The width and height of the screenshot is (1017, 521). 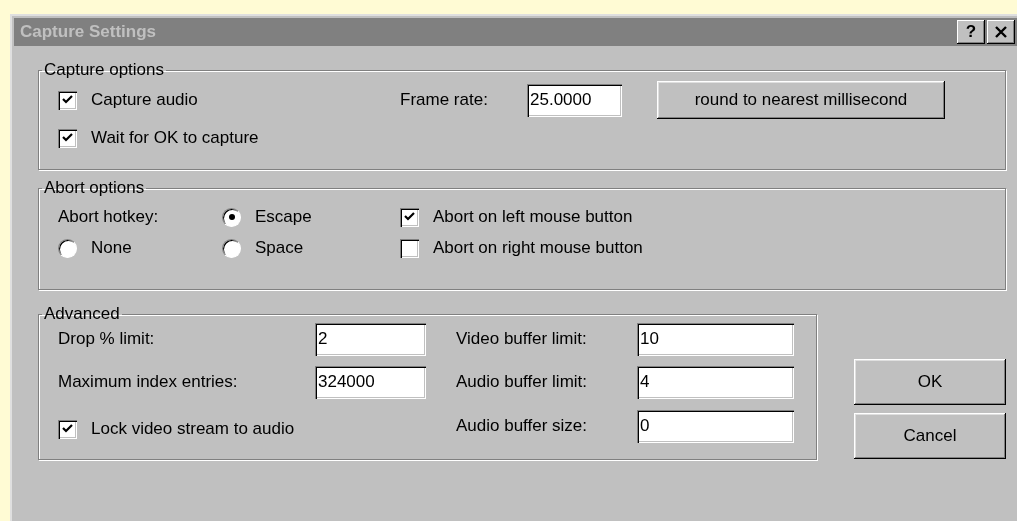 What do you see at coordinates (144, 100) in the screenshot?
I see `checkbox-label: Capture audio` at bounding box center [144, 100].